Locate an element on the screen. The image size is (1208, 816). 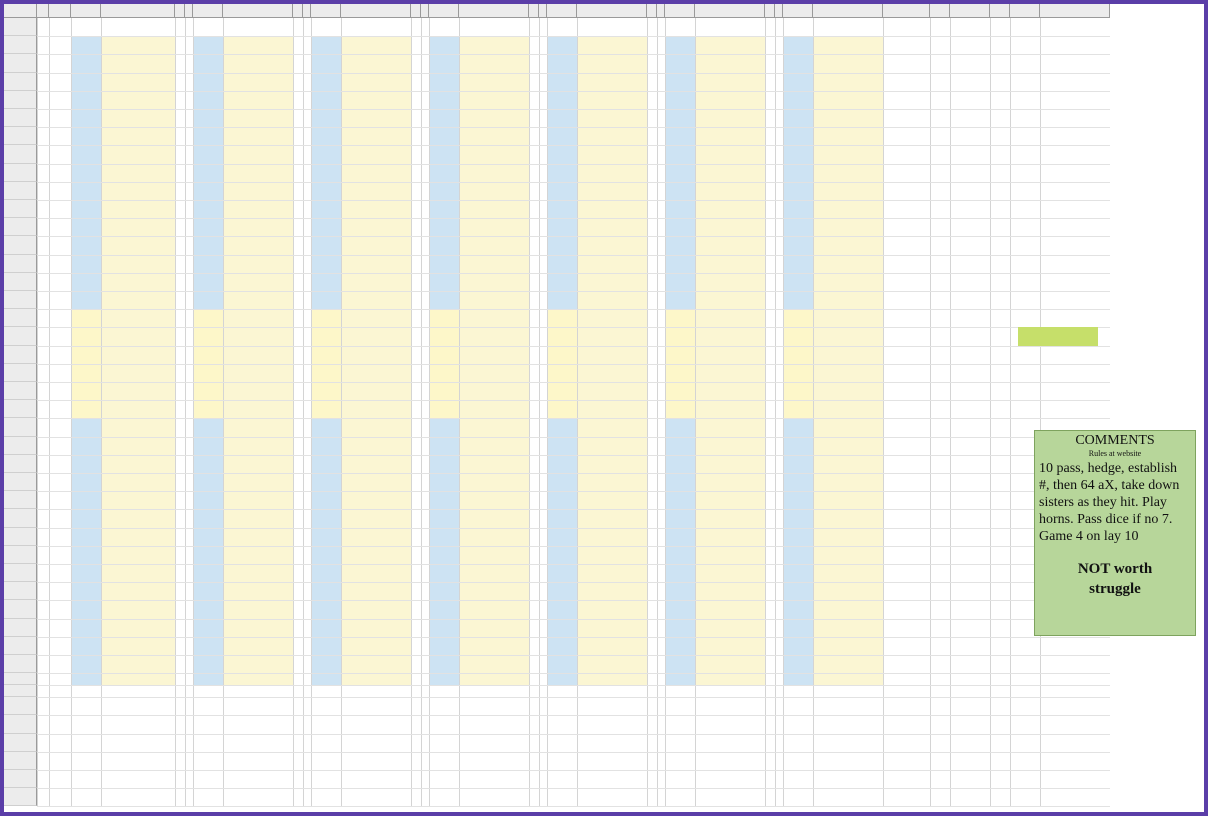
block-number is located at coordinates (661, 27).